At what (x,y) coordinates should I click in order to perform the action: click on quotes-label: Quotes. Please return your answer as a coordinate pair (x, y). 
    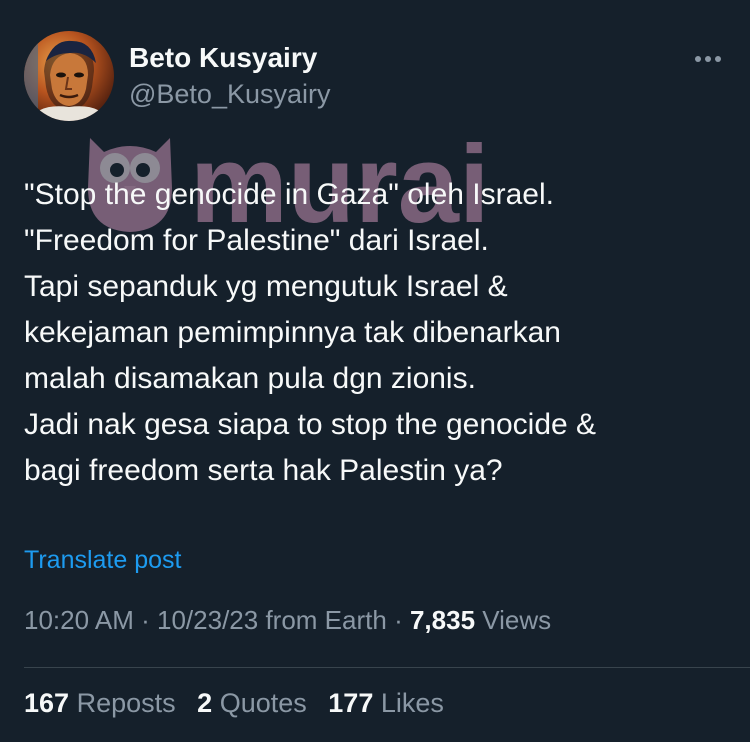
    Looking at the image, I should click on (263, 703).